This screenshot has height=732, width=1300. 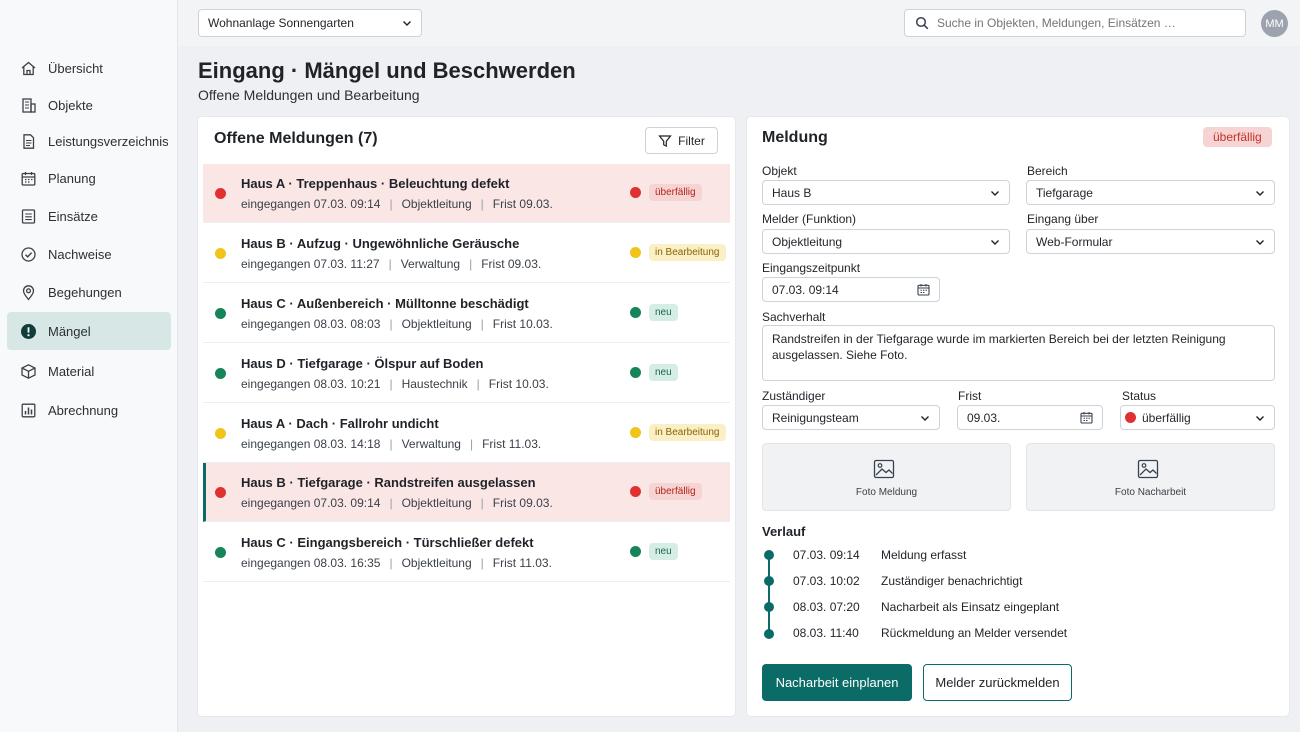 What do you see at coordinates (1150, 477) in the screenshot?
I see `photo-nacharbeit-slot: Foto Nacharbeit` at bounding box center [1150, 477].